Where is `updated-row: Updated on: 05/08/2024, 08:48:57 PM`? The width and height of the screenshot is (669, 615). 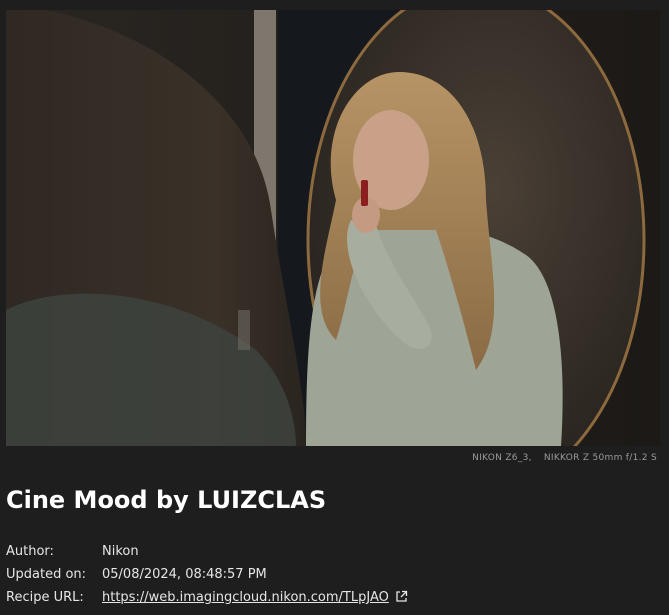
updated-row: Updated on: 05/08/2024, 08:48:57 PM is located at coordinates (136, 574).